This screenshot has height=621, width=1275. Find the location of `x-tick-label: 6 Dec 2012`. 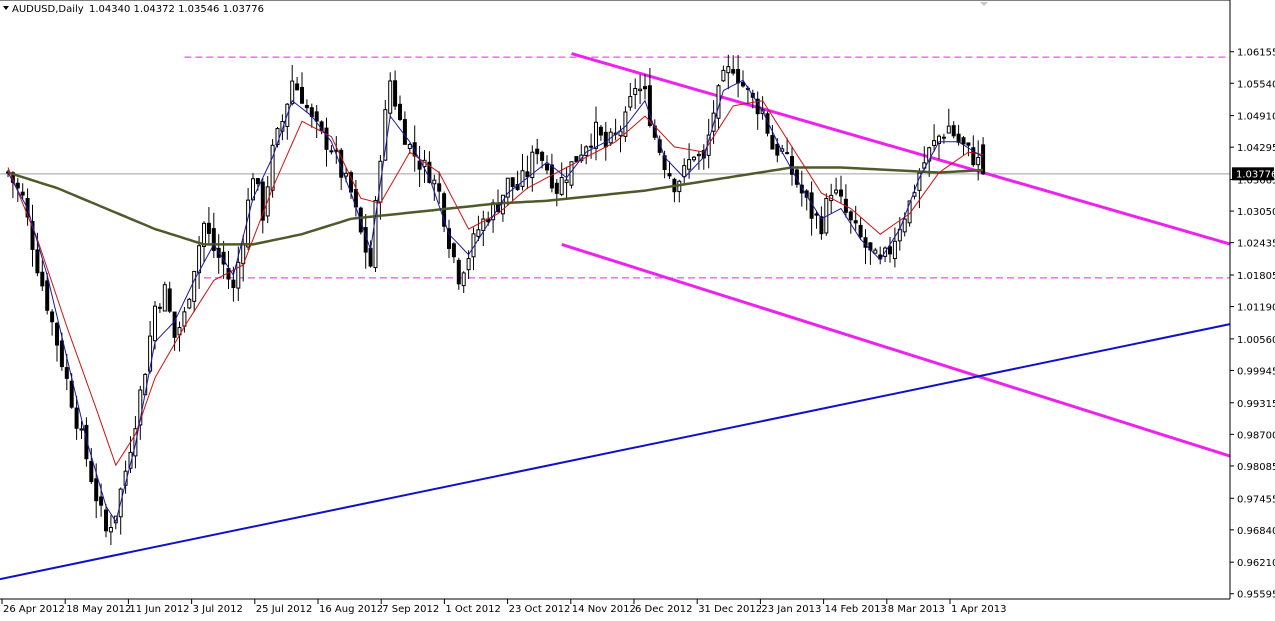

x-tick-label: 6 Dec 2012 is located at coordinates (664, 609).